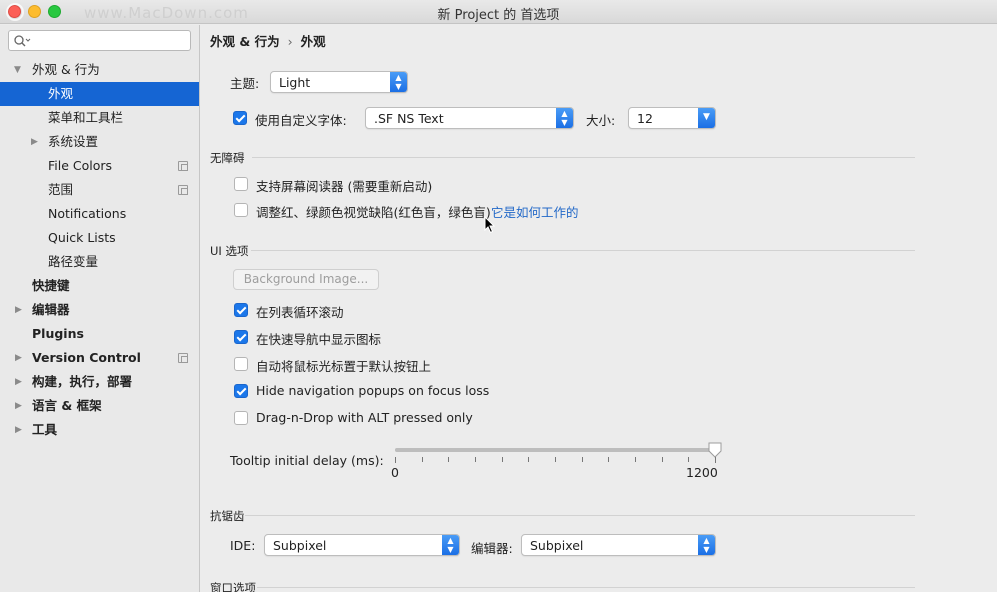  I want to click on sidebar-item-quick-lists: Quick Lists, so click(99, 238).